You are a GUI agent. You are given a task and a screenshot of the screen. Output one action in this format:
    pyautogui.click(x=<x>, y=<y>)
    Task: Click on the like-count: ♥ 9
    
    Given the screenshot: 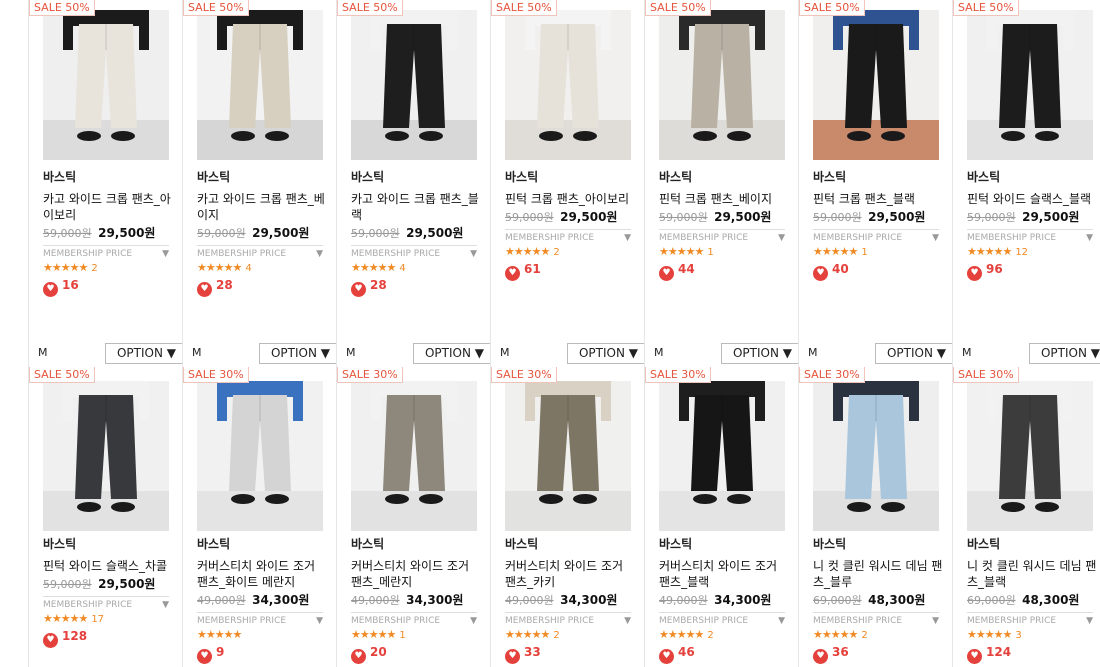 What is the action you would take?
    pyautogui.click(x=262, y=654)
    